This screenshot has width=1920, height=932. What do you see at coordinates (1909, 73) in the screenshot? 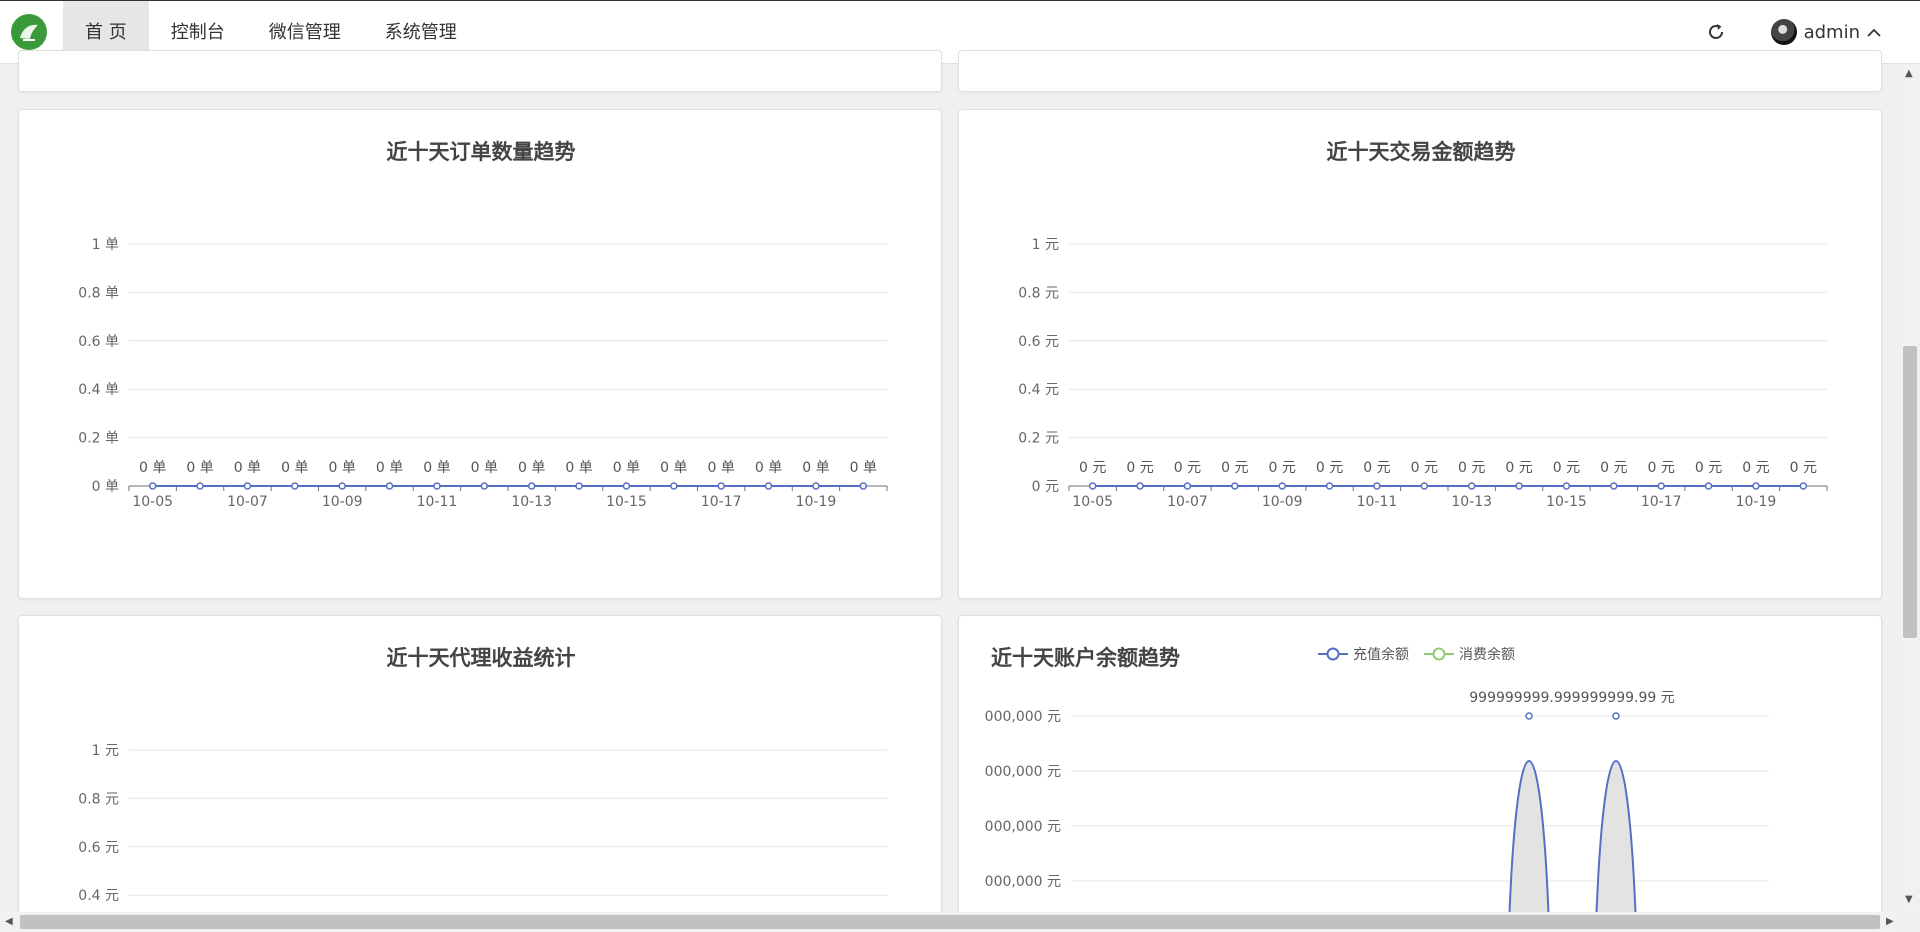
I see `scroll-up-arrow-icon: ▲` at bounding box center [1909, 73].